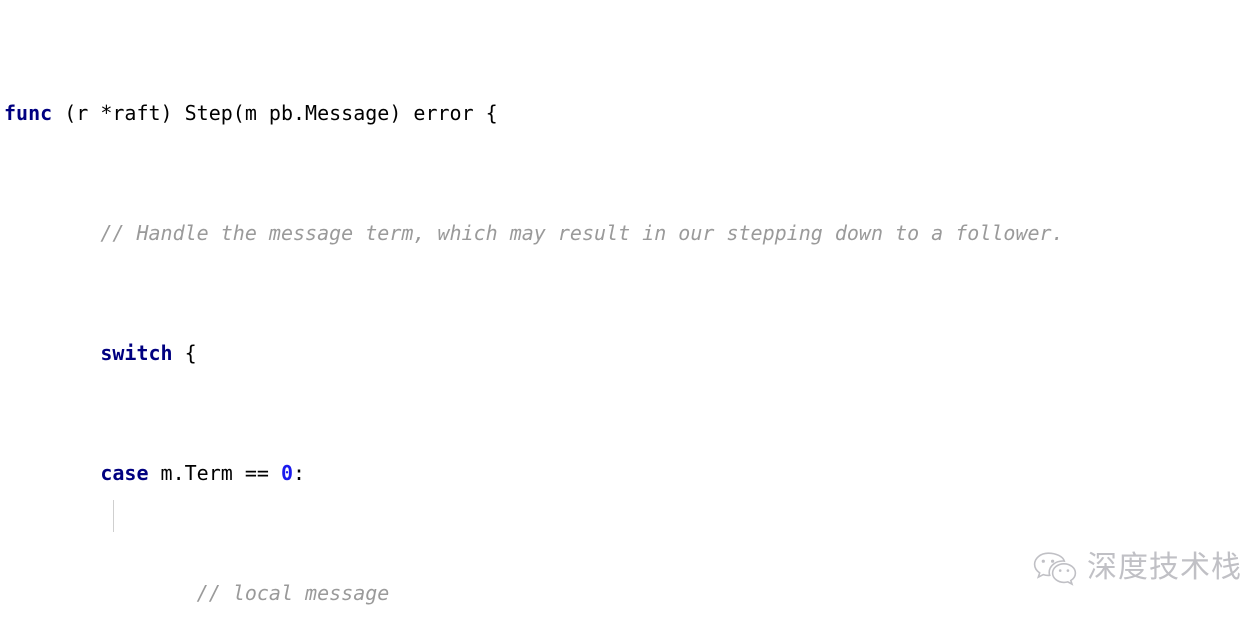 This screenshot has width=1260, height=628. Describe the element at coordinates (52, 233) in the screenshot. I see `line-2-indent` at that location.